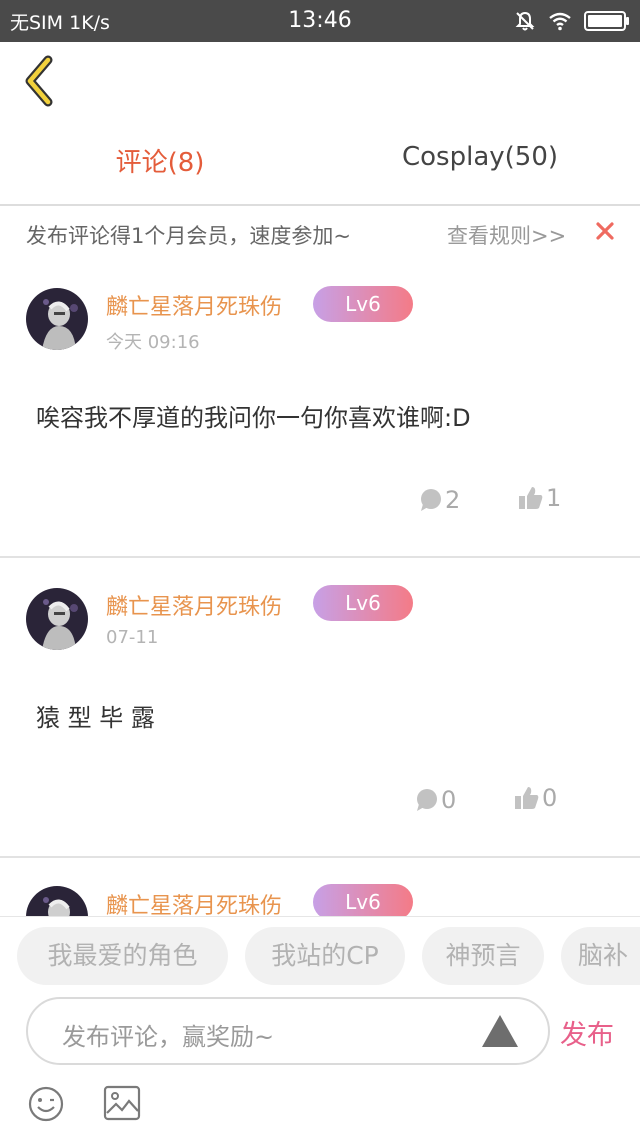 This screenshot has height=1138, width=640. I want to click on image-button, so click(122, 1103).